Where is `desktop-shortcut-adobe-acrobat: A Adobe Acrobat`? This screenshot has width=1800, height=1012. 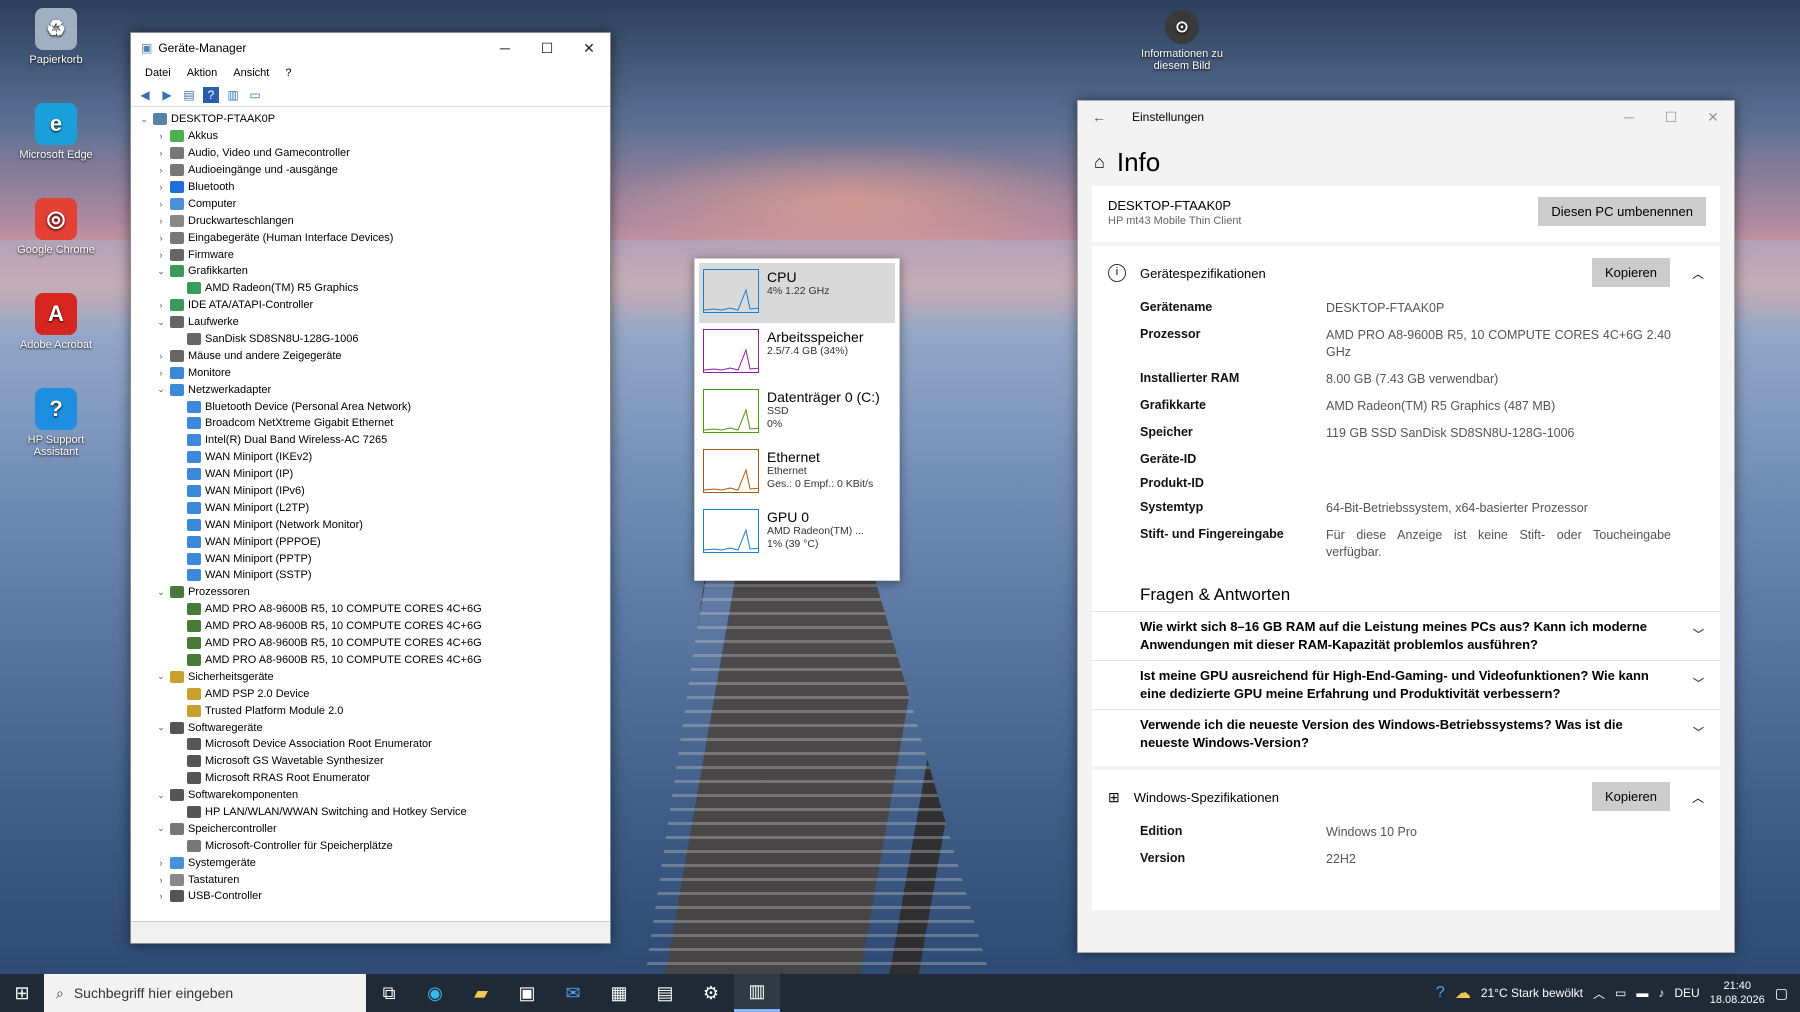
desktop-shortcut-adobe-acrobat: A Adobe Acrobat is located at coordinates (56, 322).